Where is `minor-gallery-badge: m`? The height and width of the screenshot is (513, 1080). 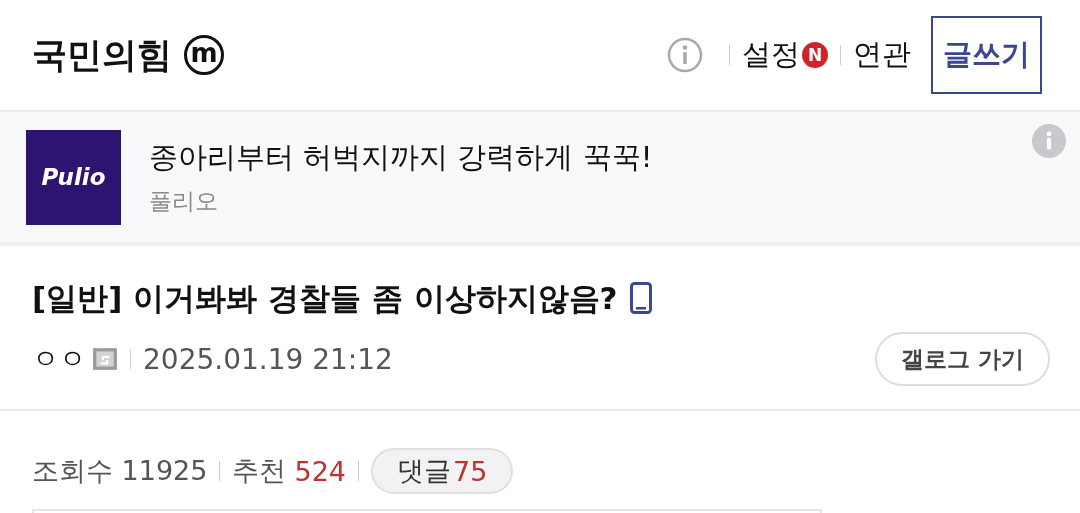 minor-gallery-badge: m is located at coordinates (204, 55).